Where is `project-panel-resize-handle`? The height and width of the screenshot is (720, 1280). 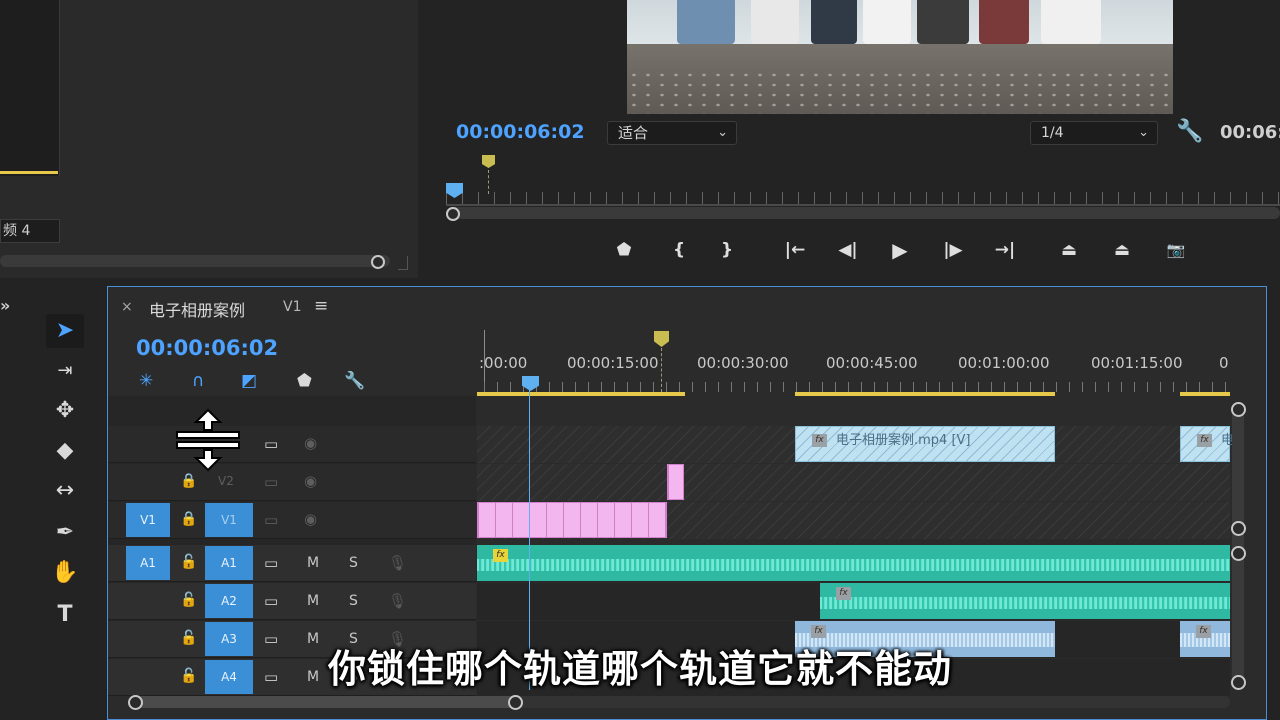
project-panel-resize-handle is located at coordinates (403, 263).